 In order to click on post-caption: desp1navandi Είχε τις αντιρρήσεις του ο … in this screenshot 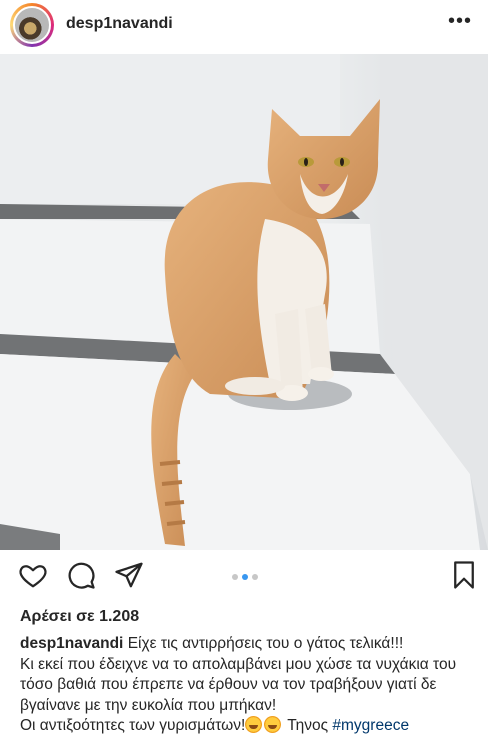, I will do `click(250, 685)`.